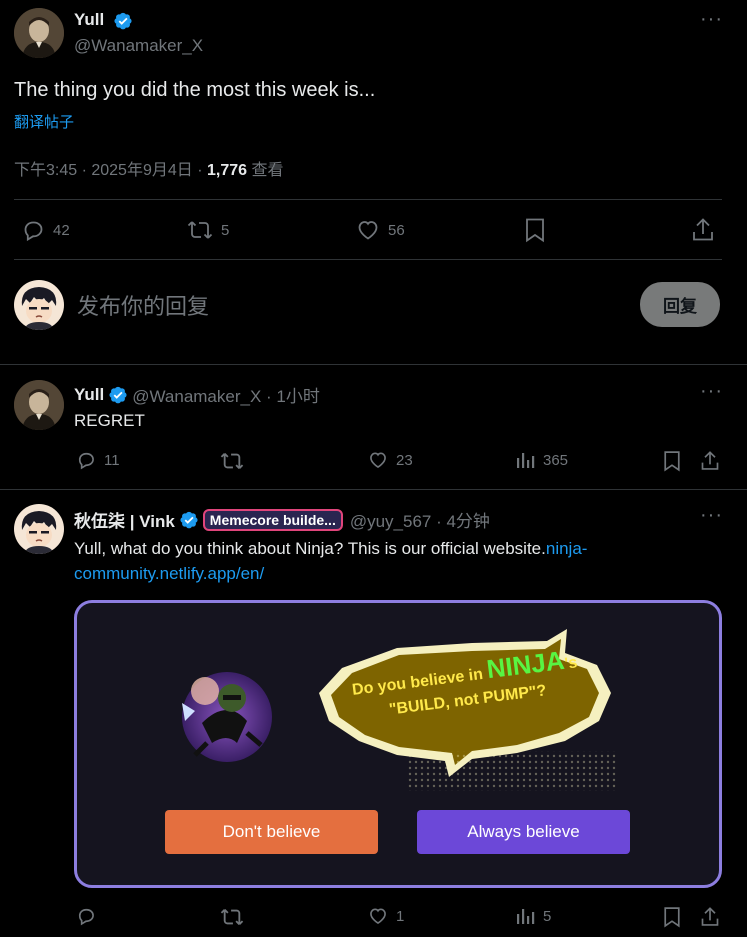  I want to click on views-label: 查看, so click(267, 170).